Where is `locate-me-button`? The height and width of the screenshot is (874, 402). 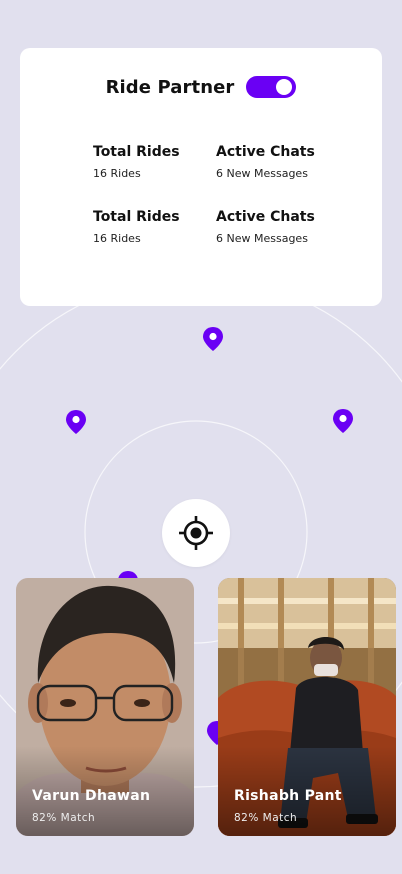 locate-me-button is located at coordinates (196, 533).